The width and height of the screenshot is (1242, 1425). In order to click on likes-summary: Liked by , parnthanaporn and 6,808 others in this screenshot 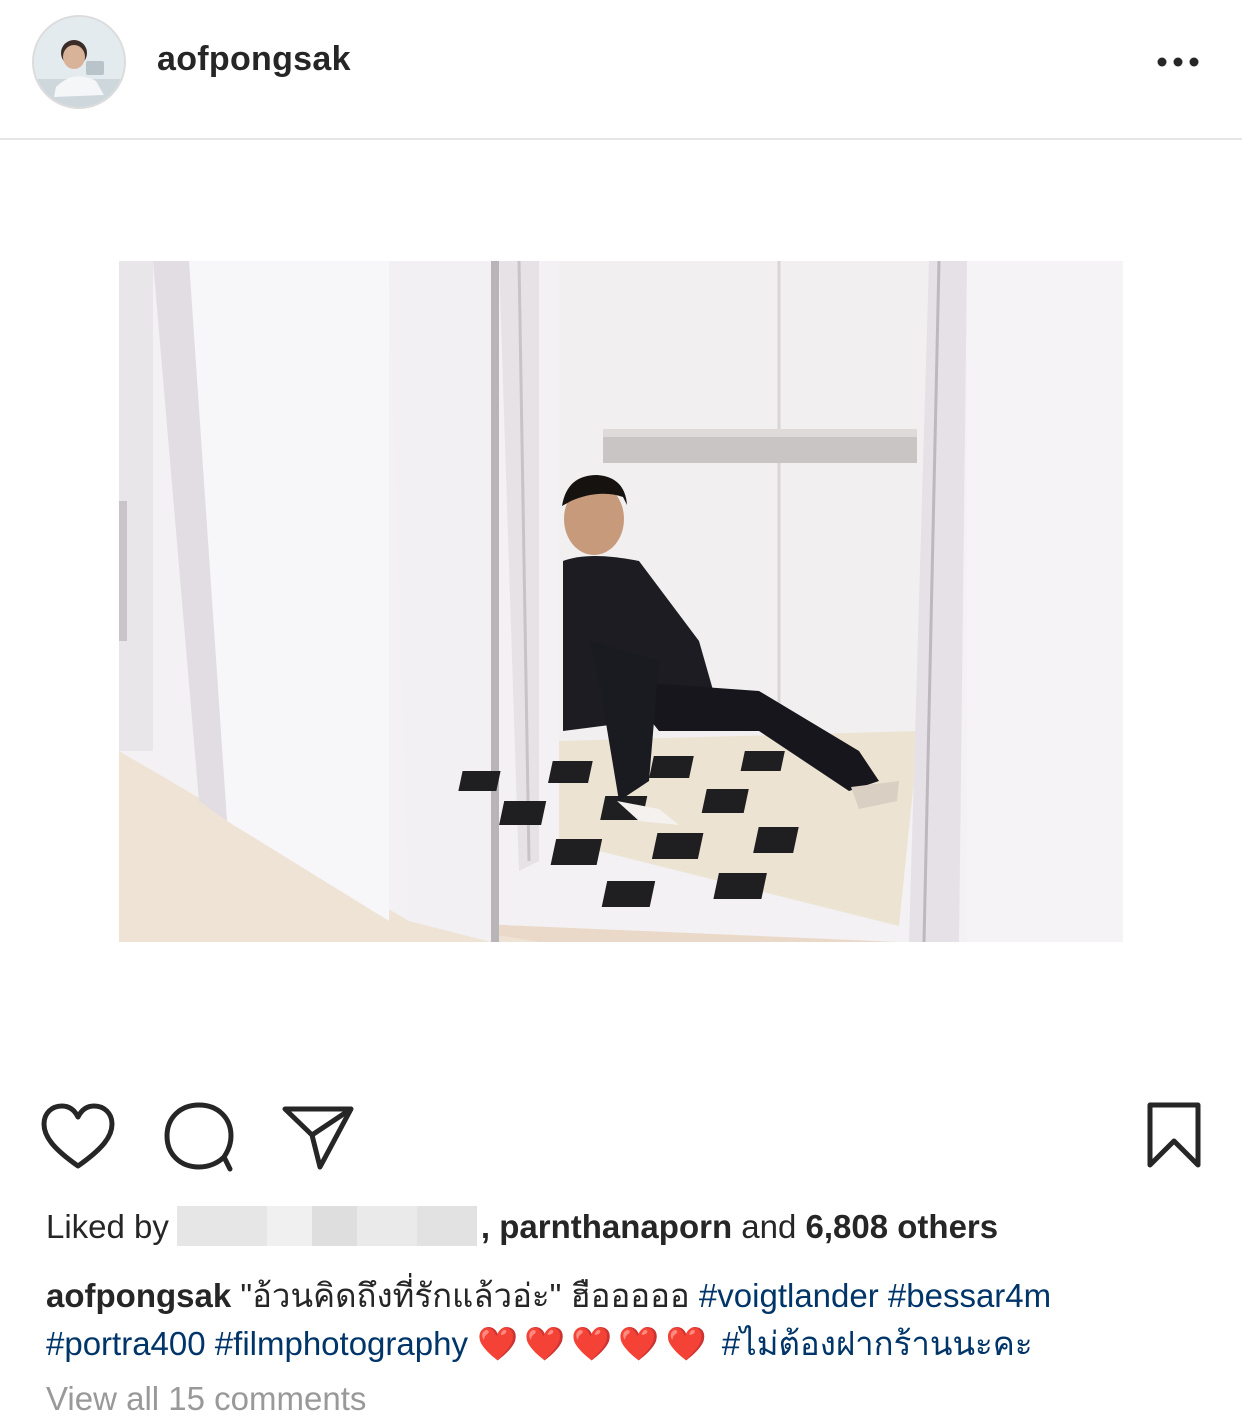, I will do `click(522, 1226)`.